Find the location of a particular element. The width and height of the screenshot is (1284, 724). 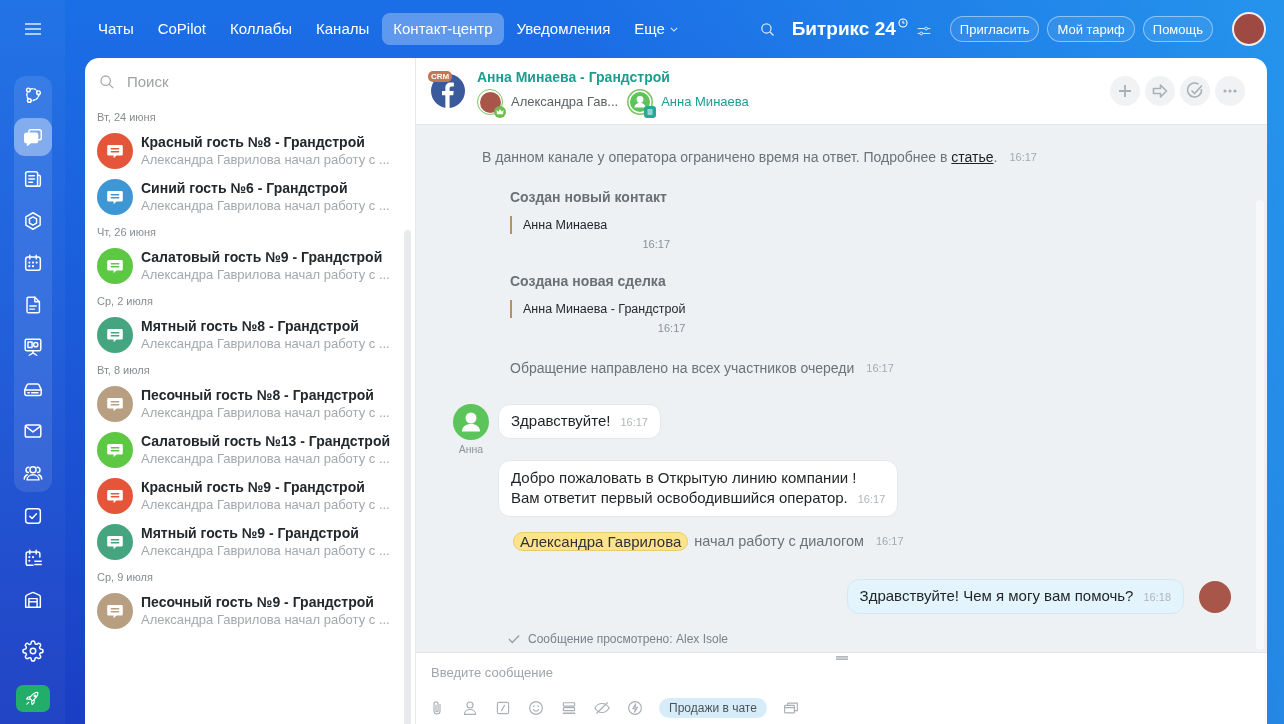

sales-button: Продажи в чате is located at coordinates (713, 708).